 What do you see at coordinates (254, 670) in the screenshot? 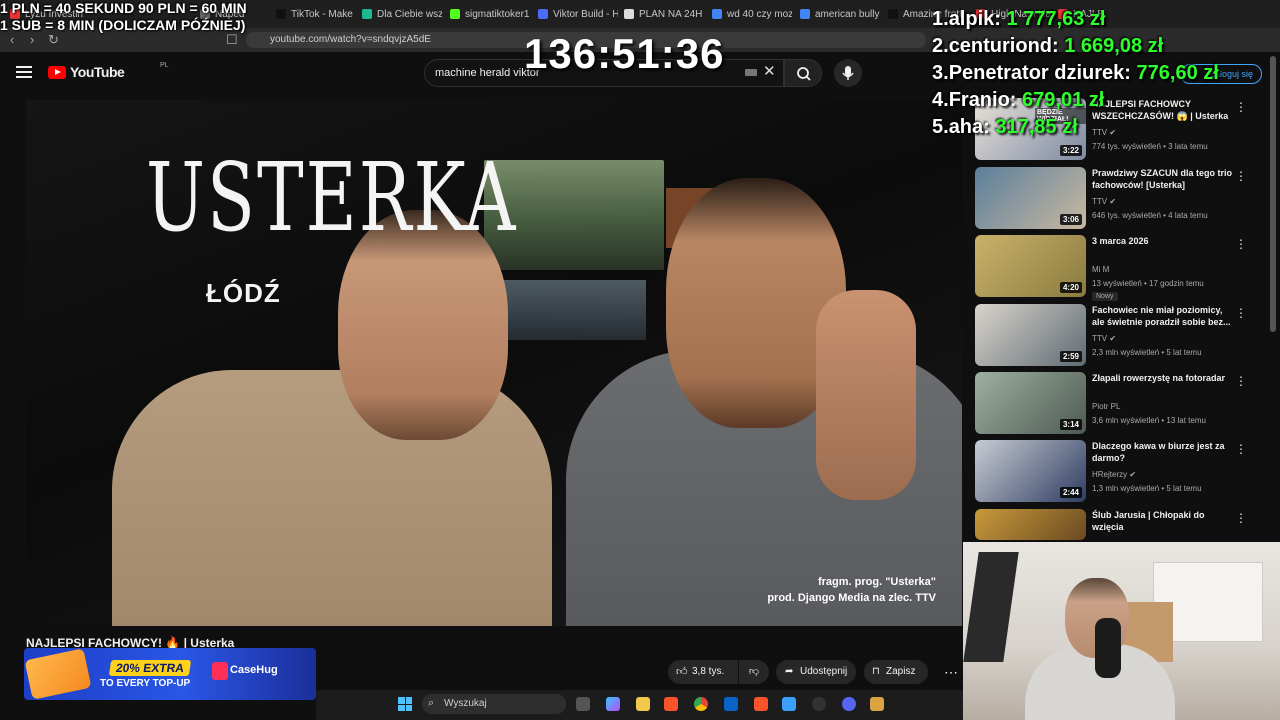
I see `ad-brand-label: CaseHug` at bounding box center [254, 670].